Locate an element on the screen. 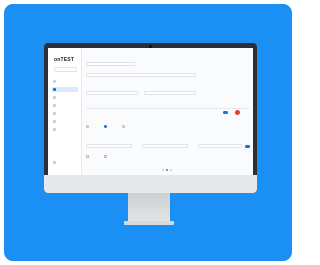 The height and width of the screenshot is (265, 320). table-row is located at coordinates (168, 113).